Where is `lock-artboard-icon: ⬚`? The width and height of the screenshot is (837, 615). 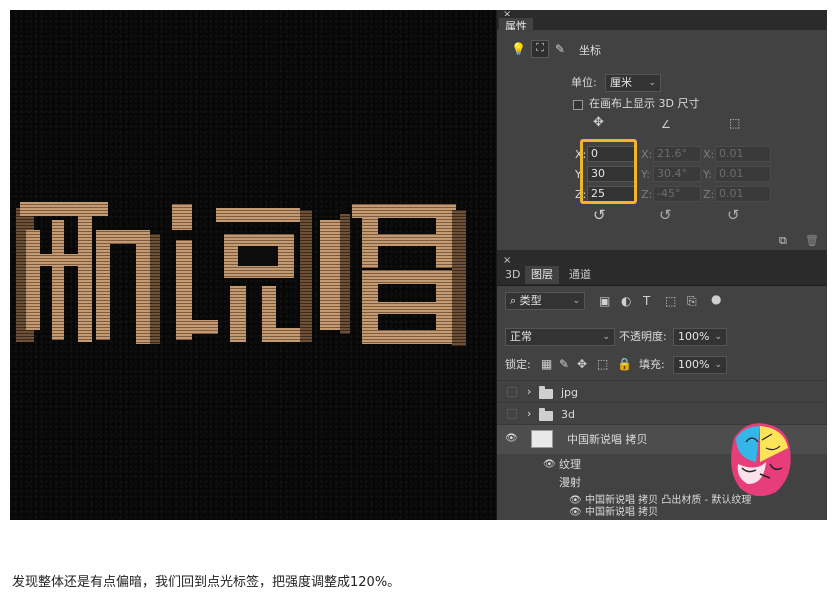
lock-artboard-icon: ⬚ is located at coordinates (602, 364).